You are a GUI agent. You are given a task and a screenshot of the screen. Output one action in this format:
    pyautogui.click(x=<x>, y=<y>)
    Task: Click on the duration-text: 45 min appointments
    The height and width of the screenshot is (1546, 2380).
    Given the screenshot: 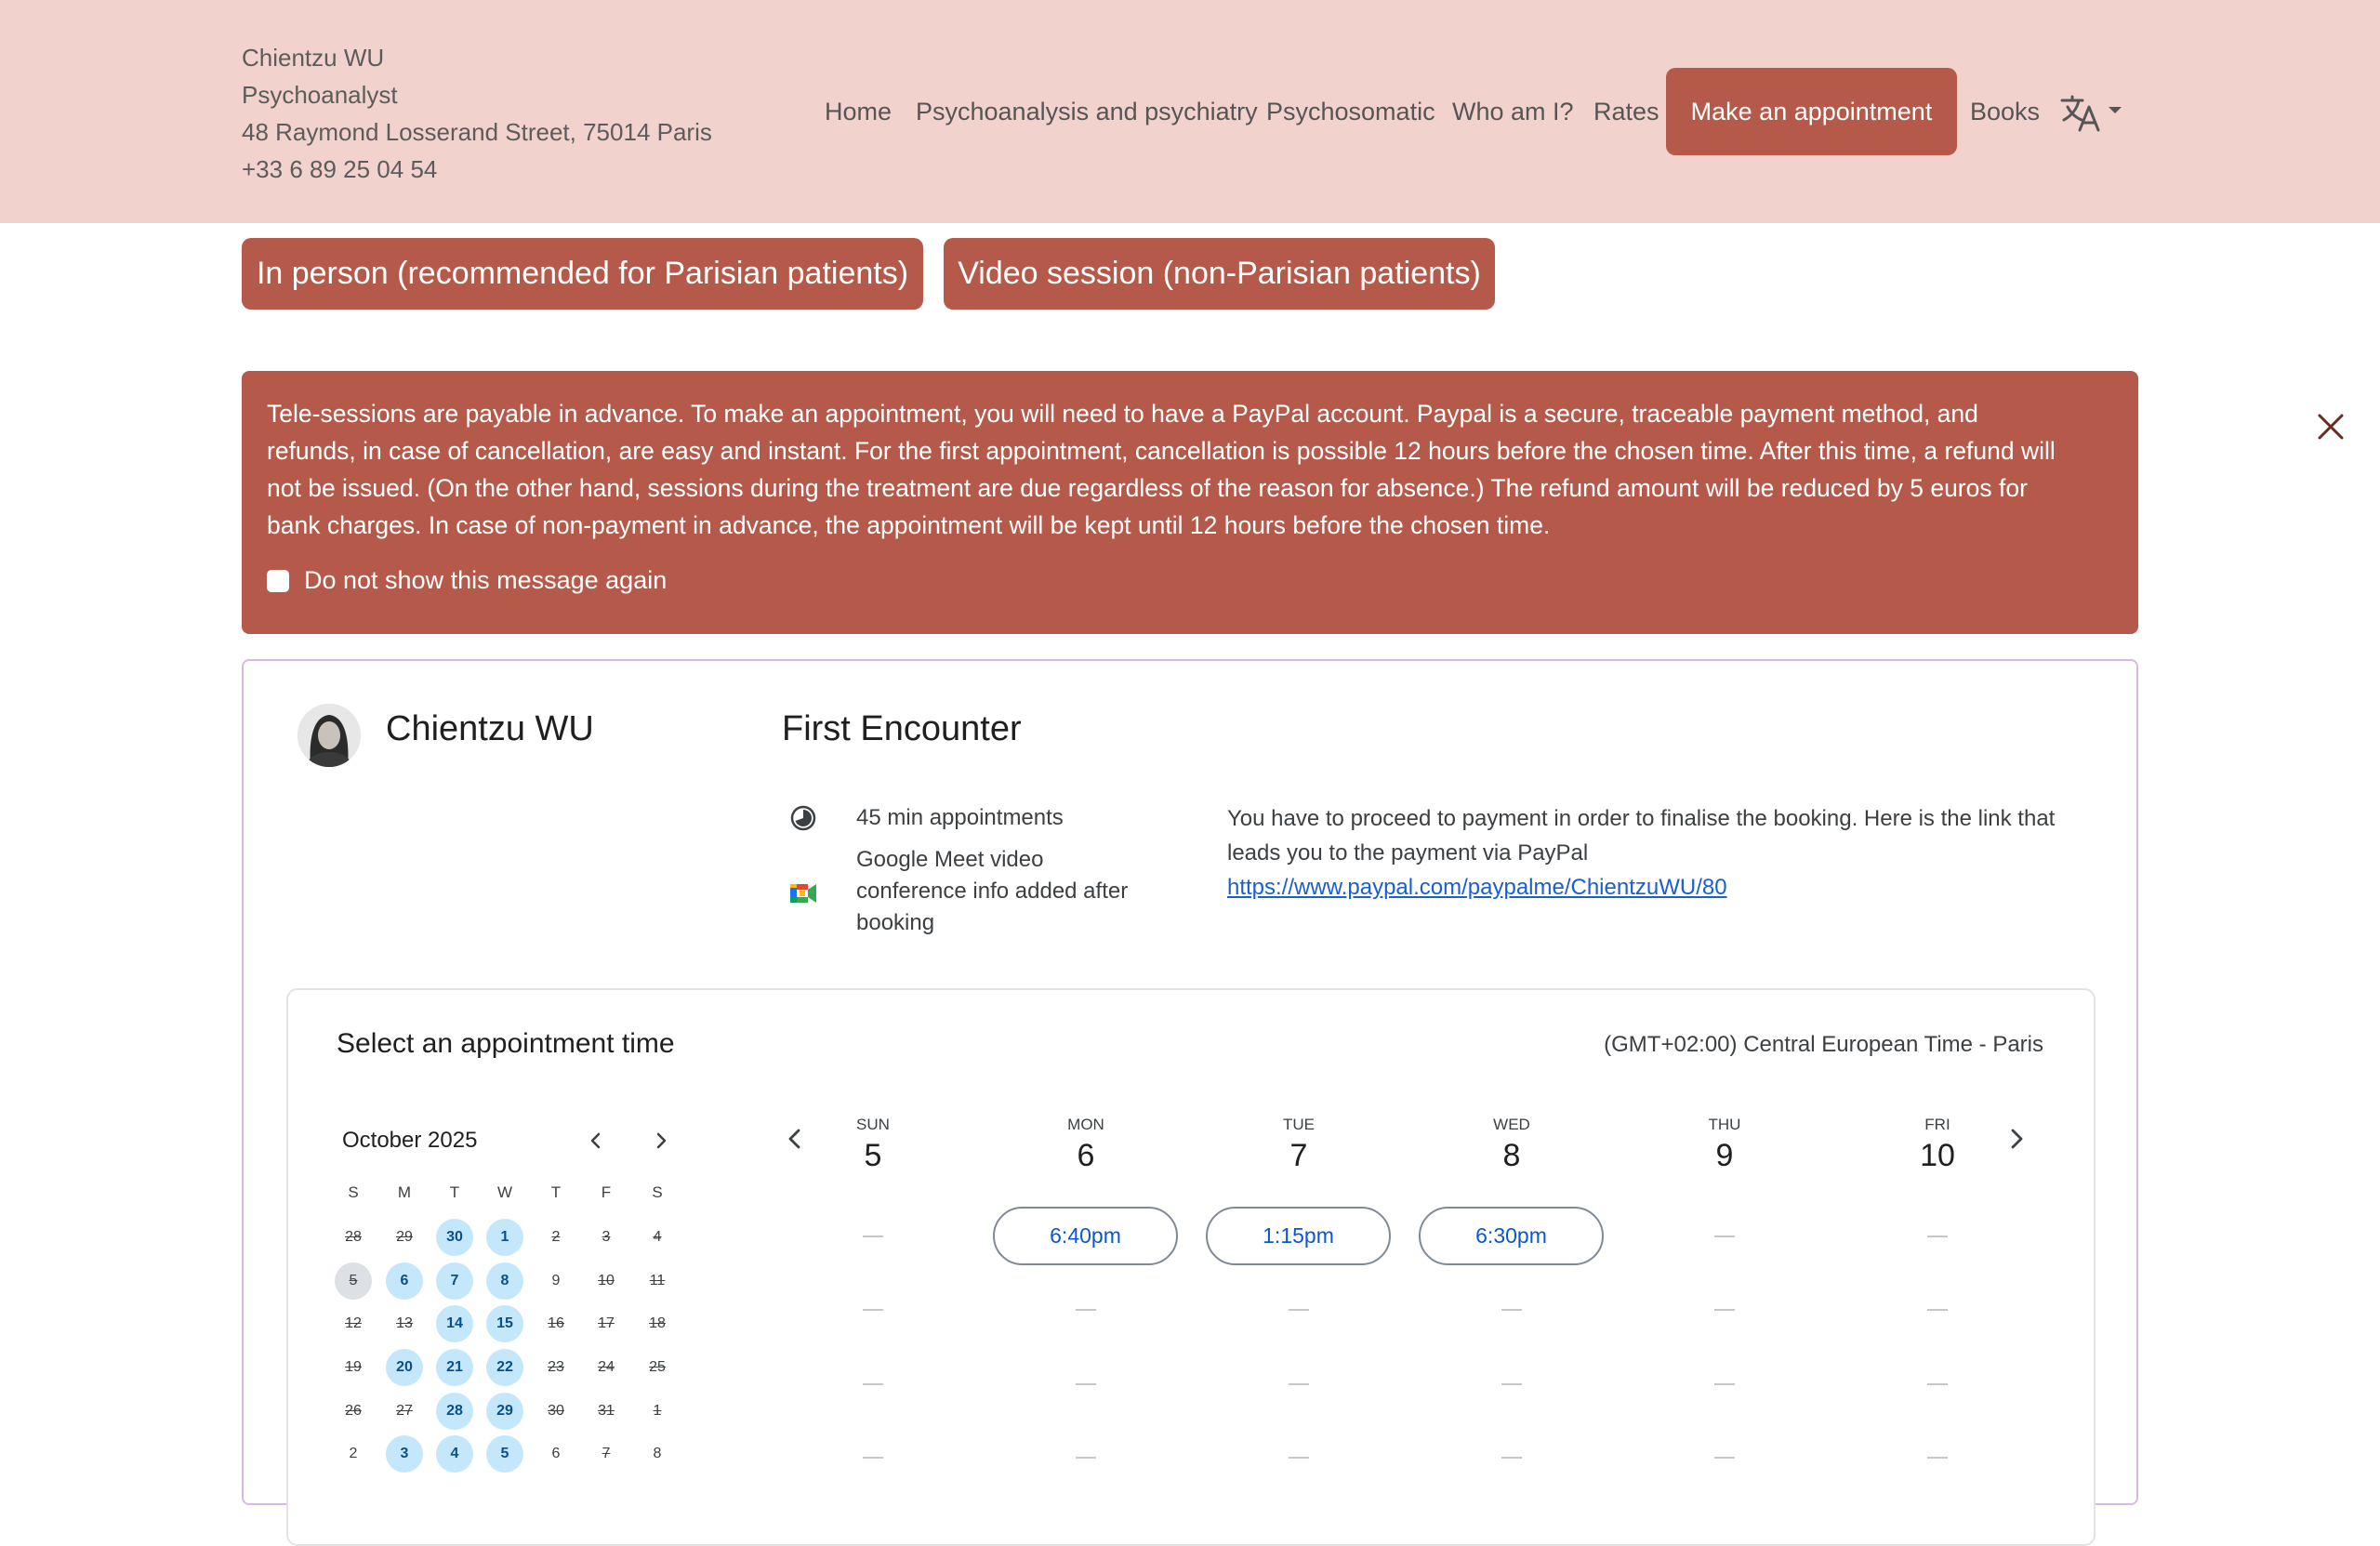 What is the action you would take?
    pyautogui.click(x=960, y=817)
    